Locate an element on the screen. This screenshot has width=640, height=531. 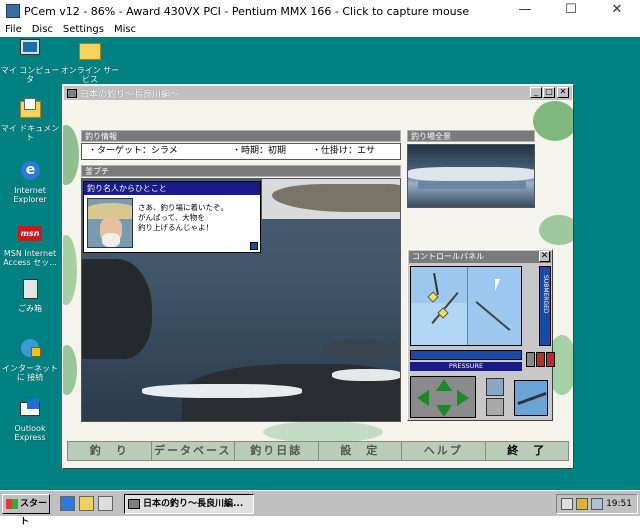
desktop-icon-outlook-express: Outlook Express is located at coordinates (30, 419).